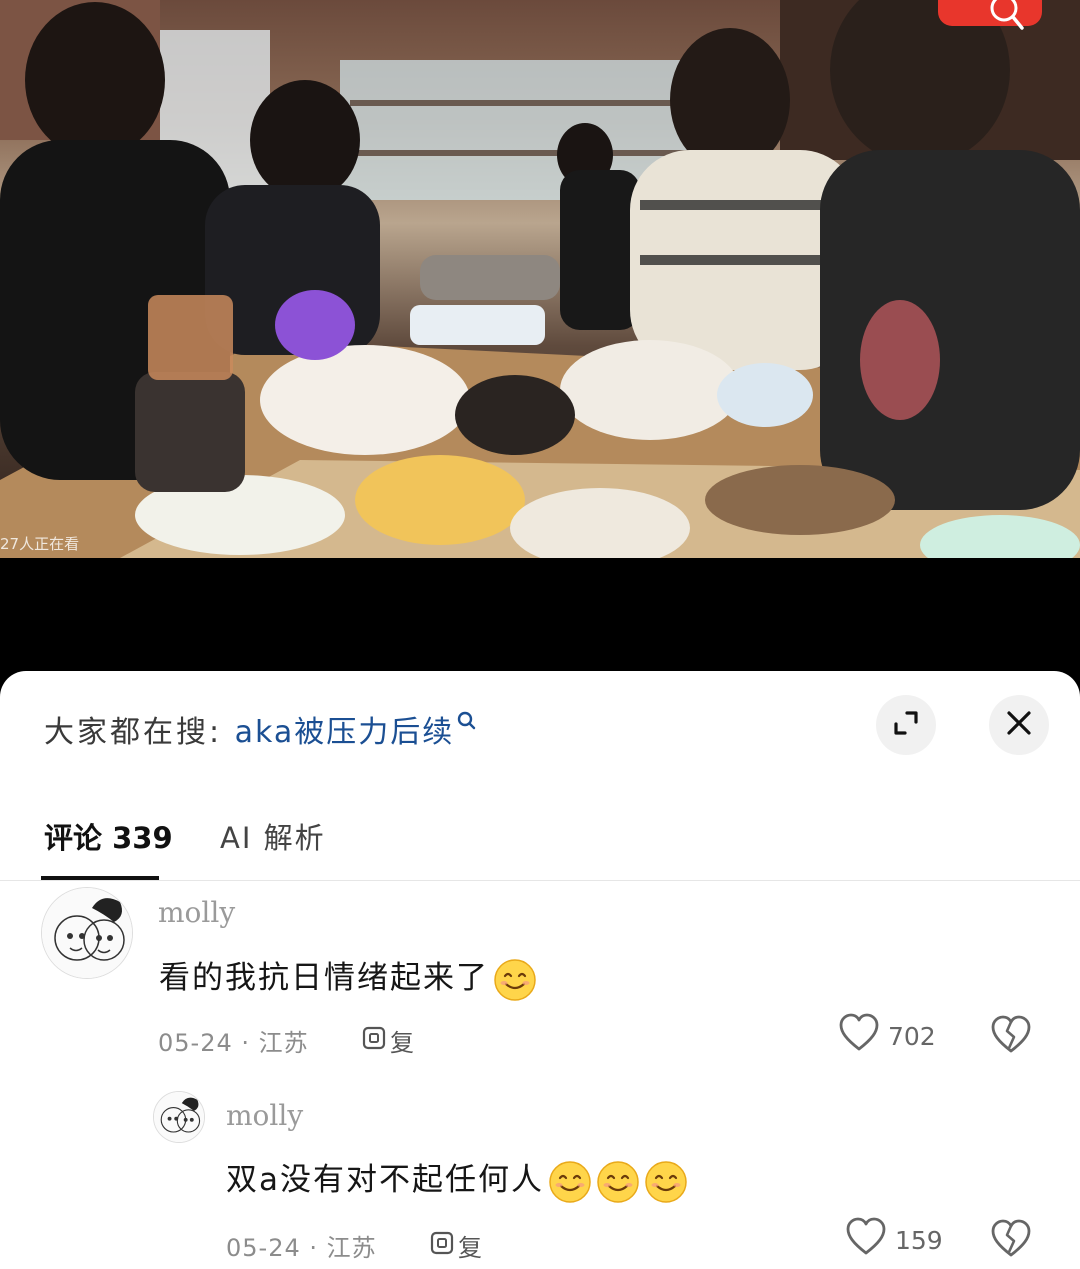 The height and width of the screenshot is (1269, 1080). Describe the element at coordinates (40, 544) in the screenshot. I see `viewer-count: 27人正在看` at that location.